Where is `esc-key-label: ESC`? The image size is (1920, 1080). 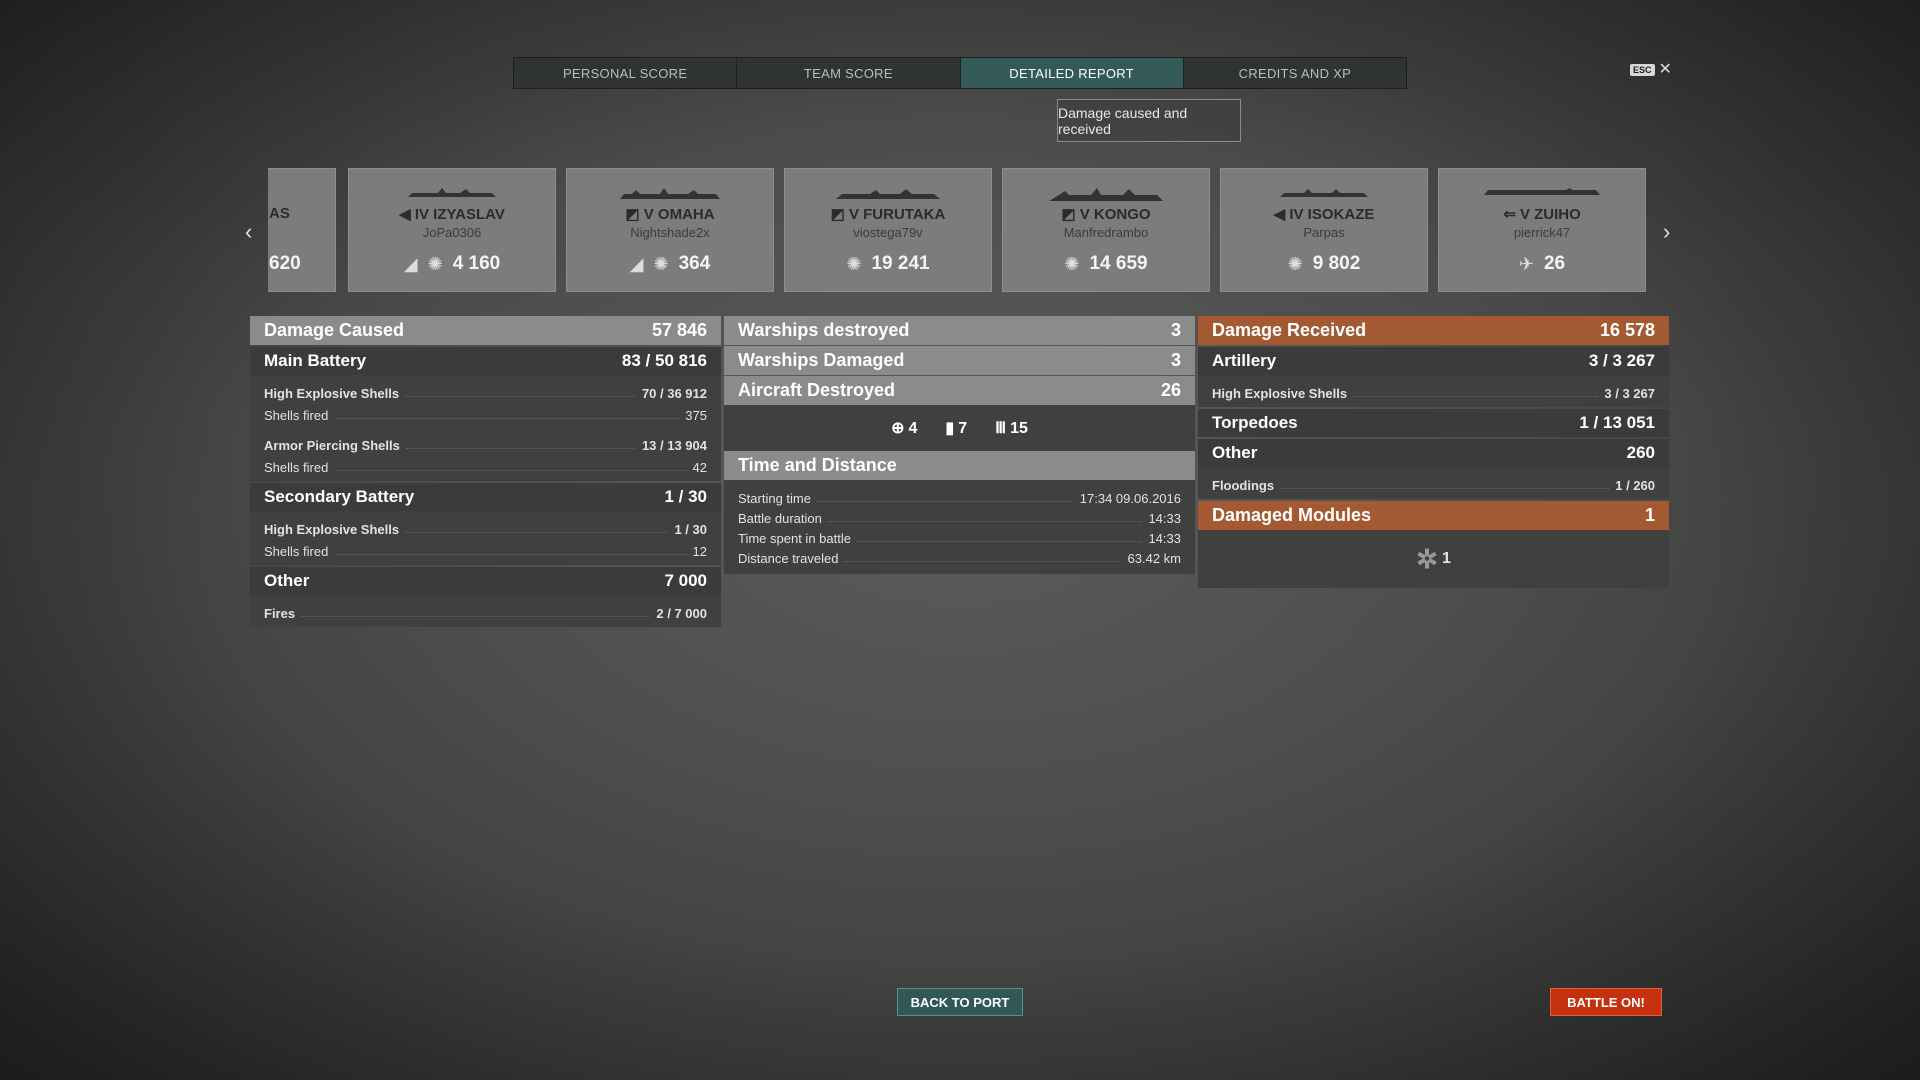 esc-key-label: ESC is located at coordinates (1642, 70).